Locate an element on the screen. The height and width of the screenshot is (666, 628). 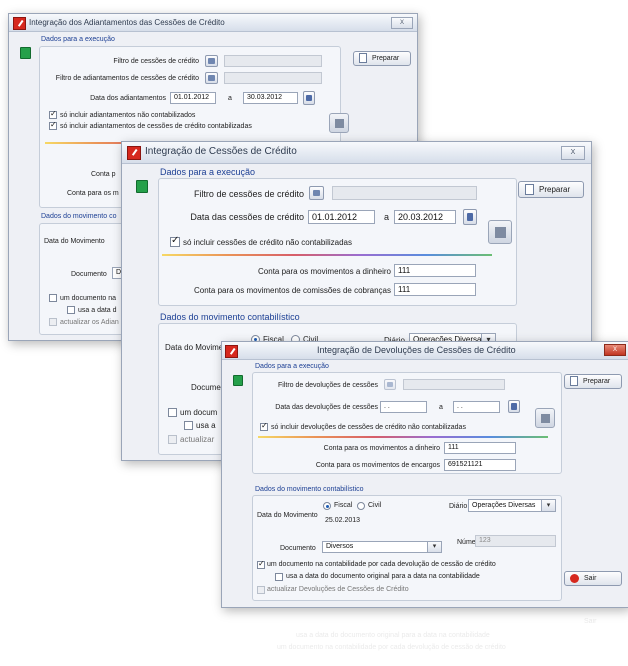
label-filtro: Filtro de cessões de crédito is located at coordinates (248, 194).